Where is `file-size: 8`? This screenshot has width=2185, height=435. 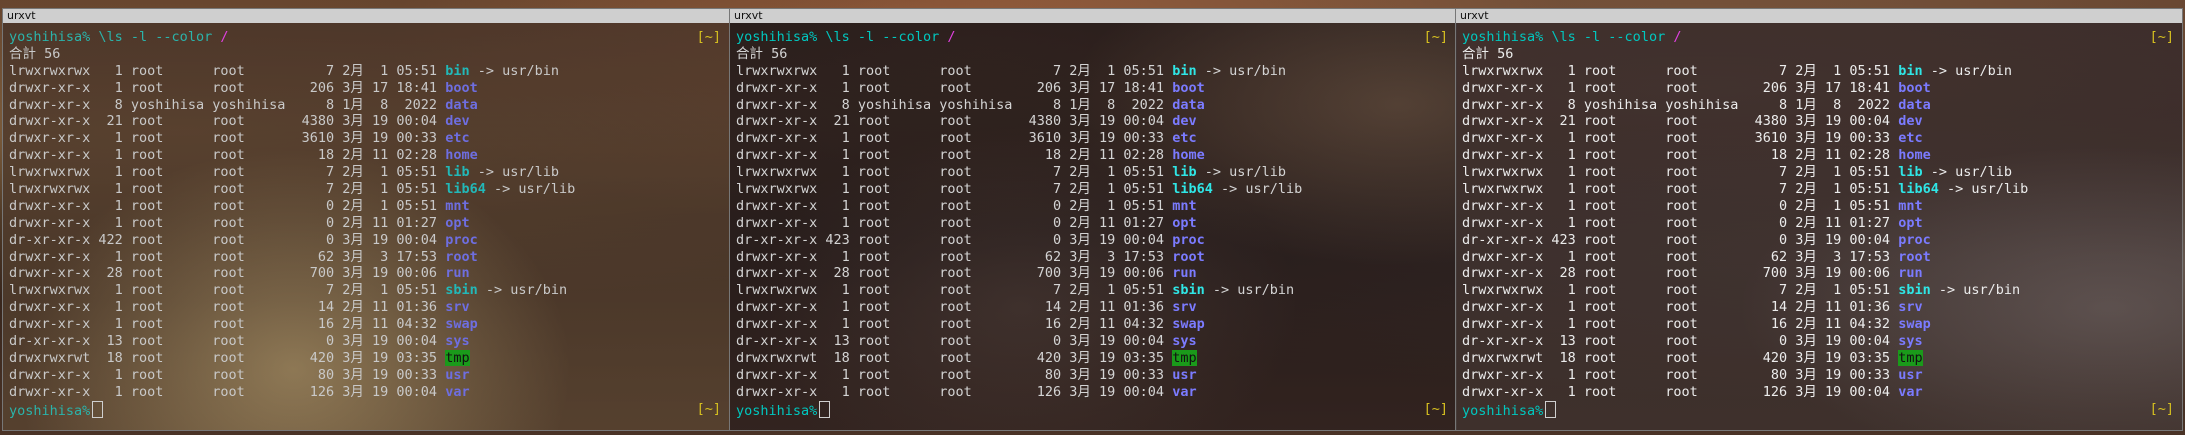
file-size: 8 is located at coordinates (1771, 104).